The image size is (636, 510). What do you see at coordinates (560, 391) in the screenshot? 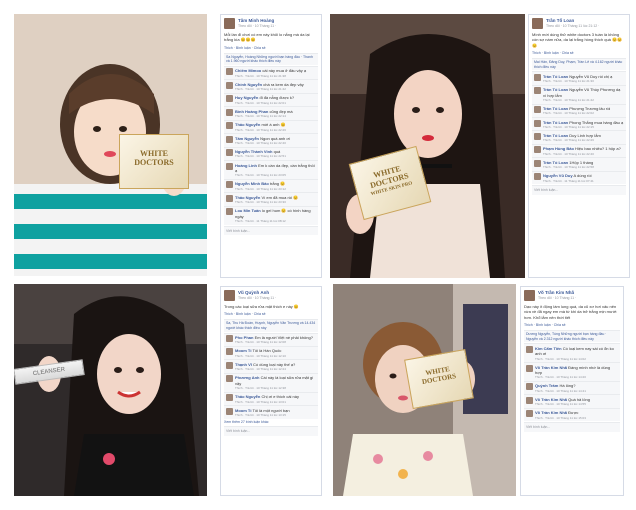
I see `comment-meta: Thích · Trả lời · 10 Tháng 11 lúc 14:41` at bounding box center [560, 391].